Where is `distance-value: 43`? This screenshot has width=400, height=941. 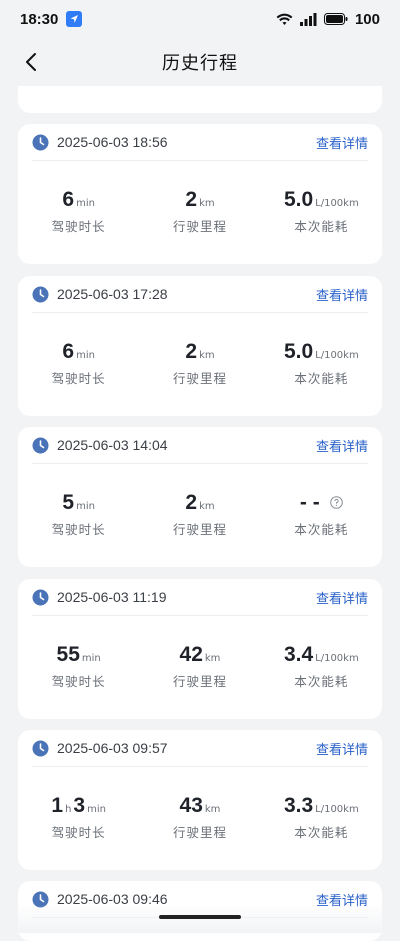
distance-value: 43 is located at coordinates (191, 806).